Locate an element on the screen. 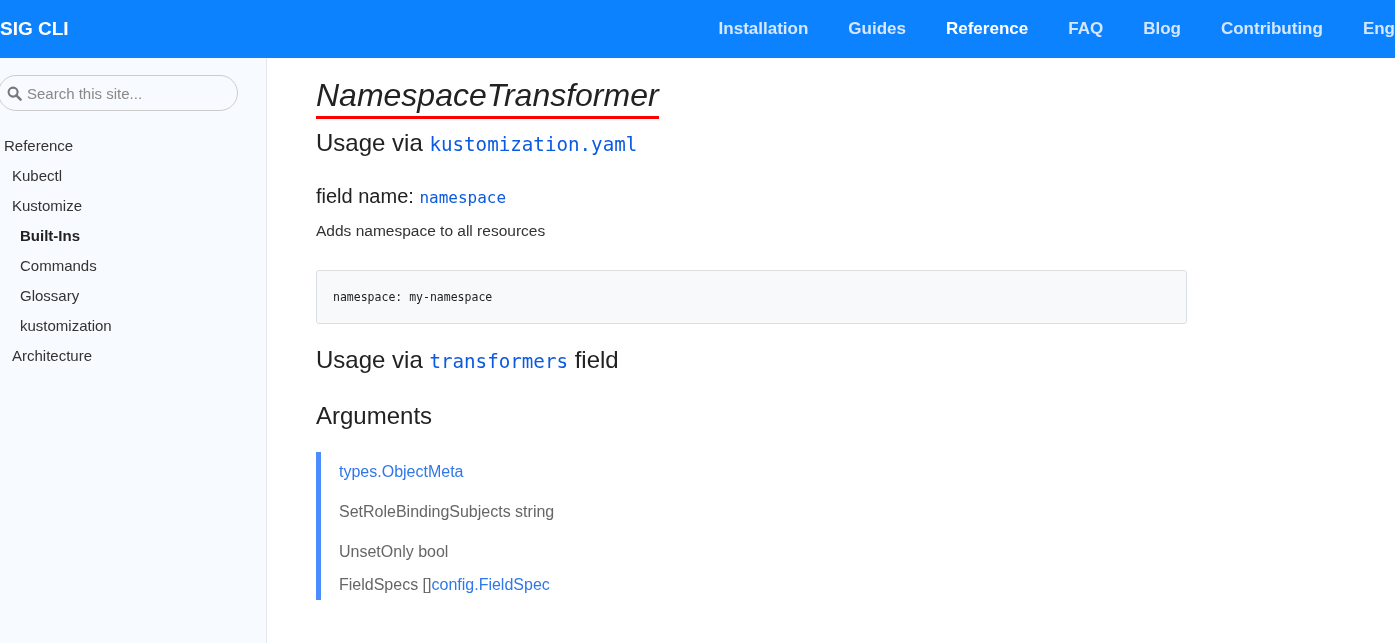 The height and width of the screenshot is (643, 1395). nav-link: Reference is located at coordinates (987, 29).